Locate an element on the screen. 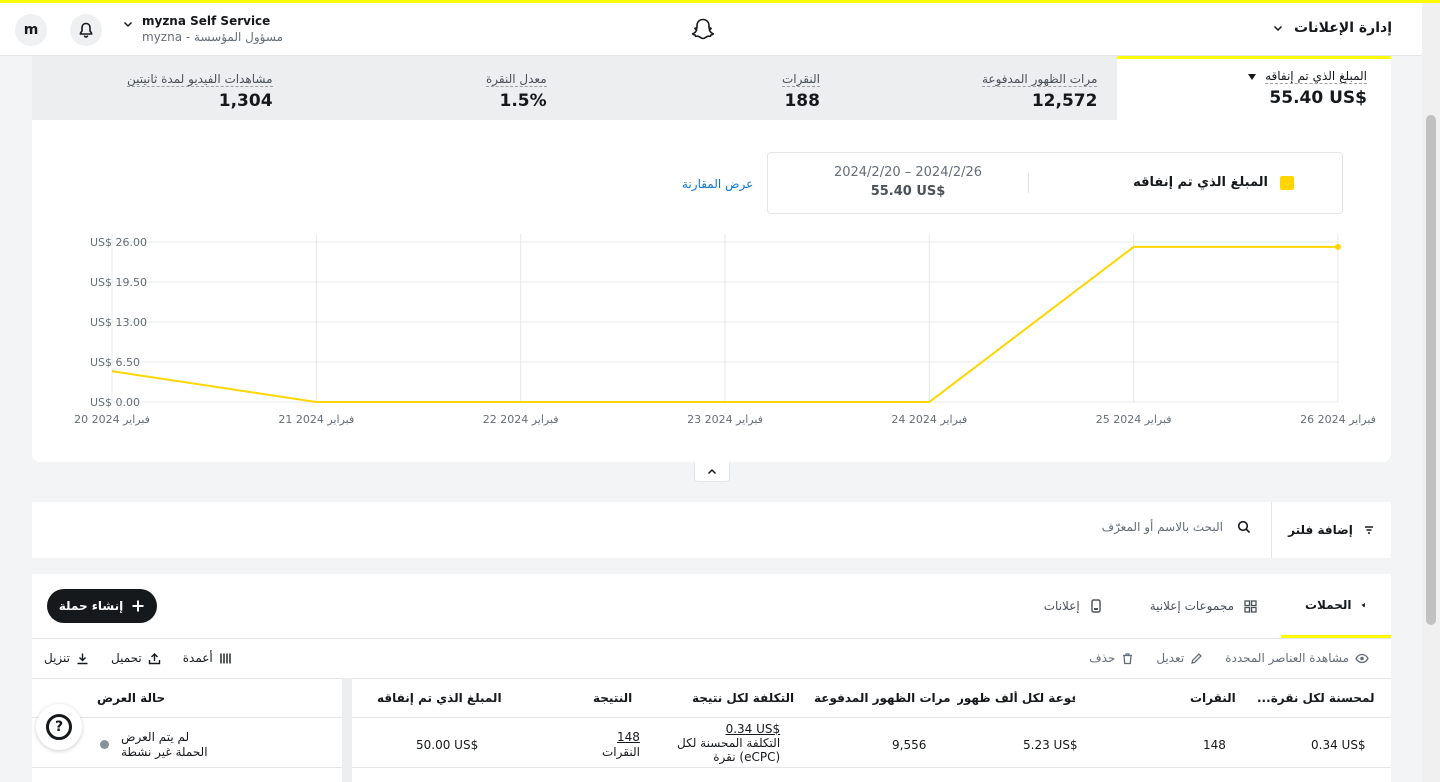 The width and height of the screenshot is (1440, 782). eye-icon is located at coordinates (1362, 658).